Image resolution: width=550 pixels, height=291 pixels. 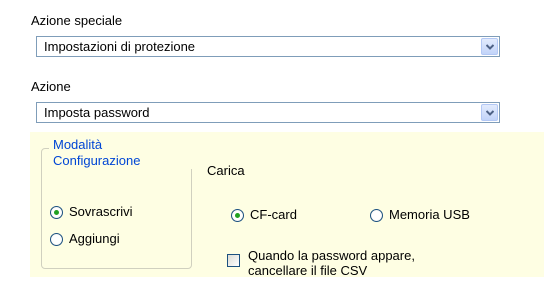 What do you see at coordinates (268, 46) in the screenshot?
I see `special-action-select: Impostazioni di protezione` at bounding box center [268, 46].